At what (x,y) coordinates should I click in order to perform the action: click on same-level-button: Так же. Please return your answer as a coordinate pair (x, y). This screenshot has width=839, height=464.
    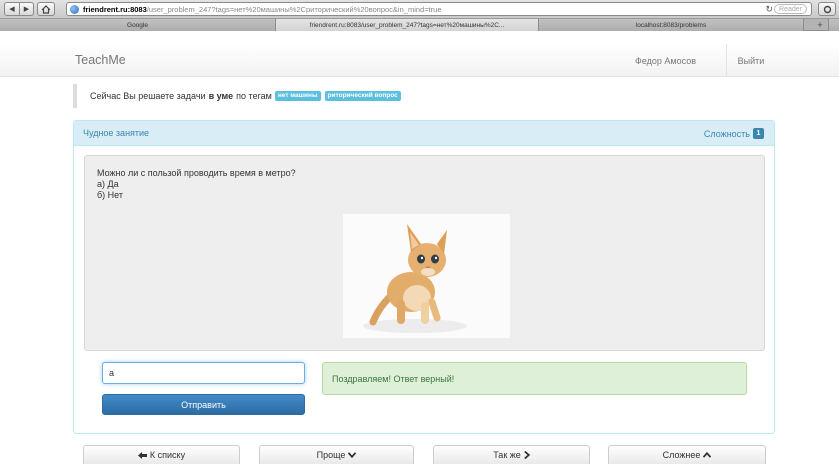
    Looking at the image, I should click on (511, 454).